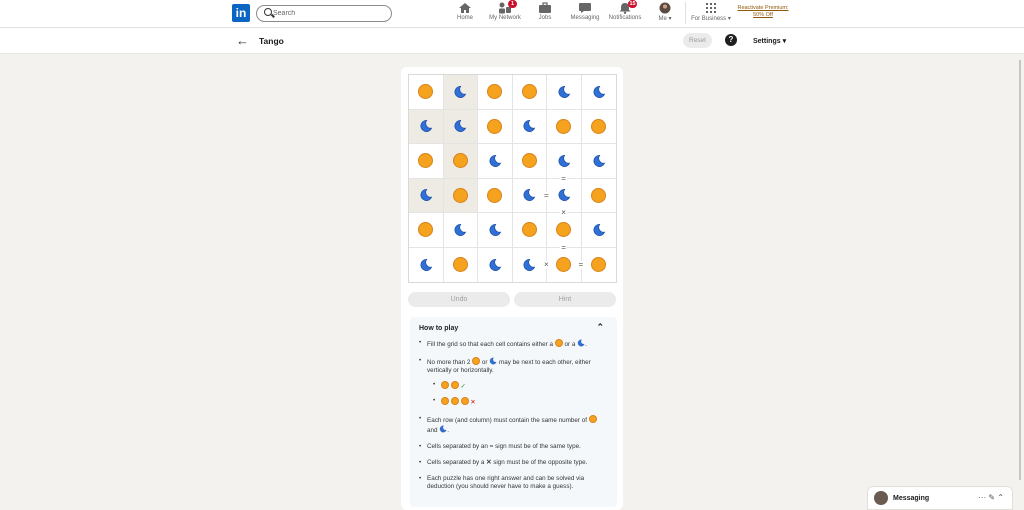 The width and height of the screenshot is (1024, 510). Describe the element at coordinates (546, 264) in the screenshot. I see `cross-sign: ×` at that location.